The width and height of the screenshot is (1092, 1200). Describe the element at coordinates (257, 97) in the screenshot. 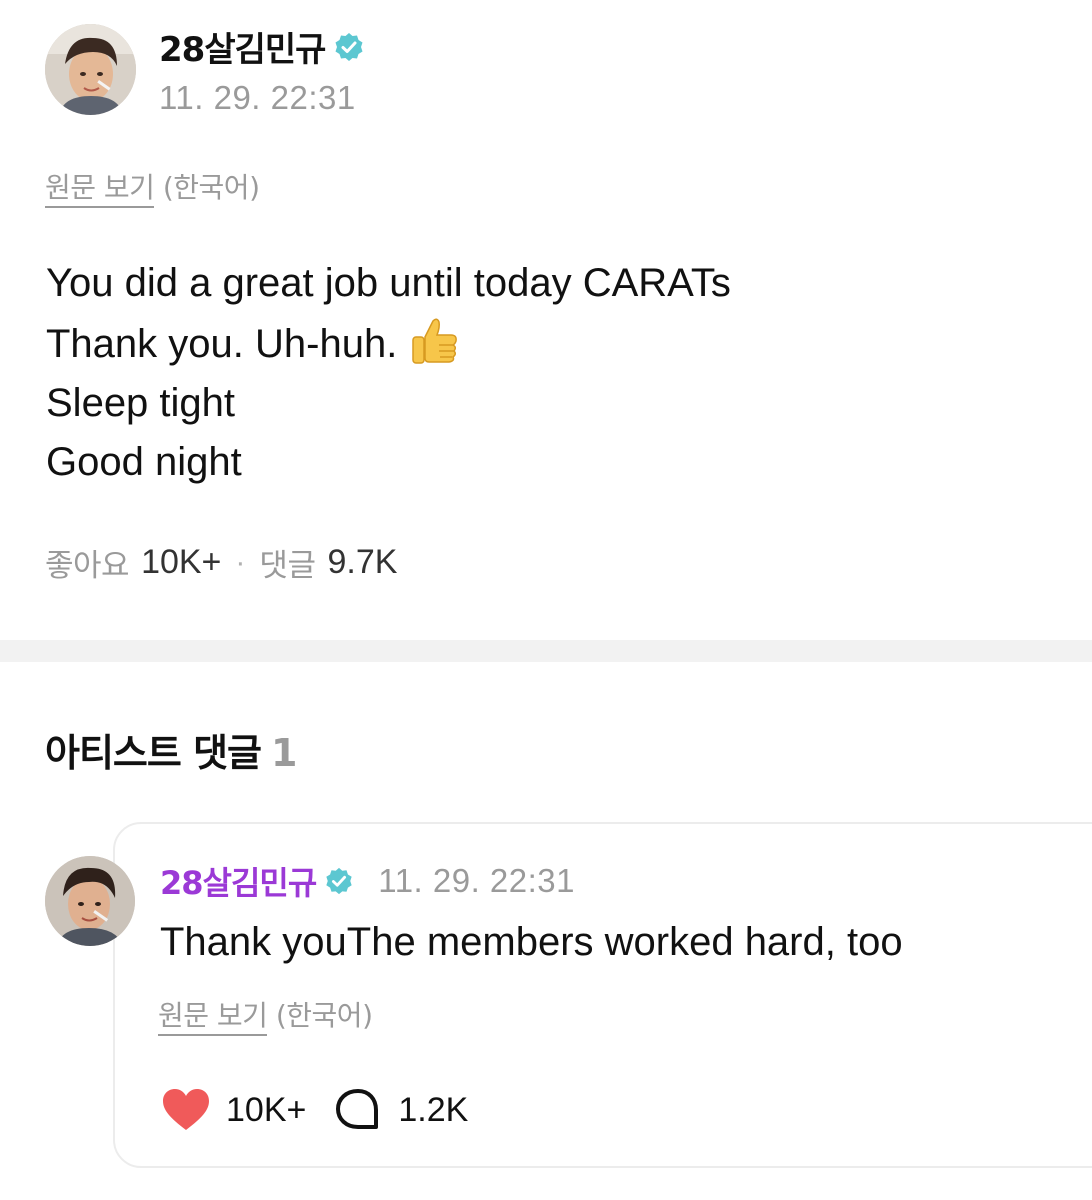

I see `post-timestamp: 11. 29. 22:31` at that location.